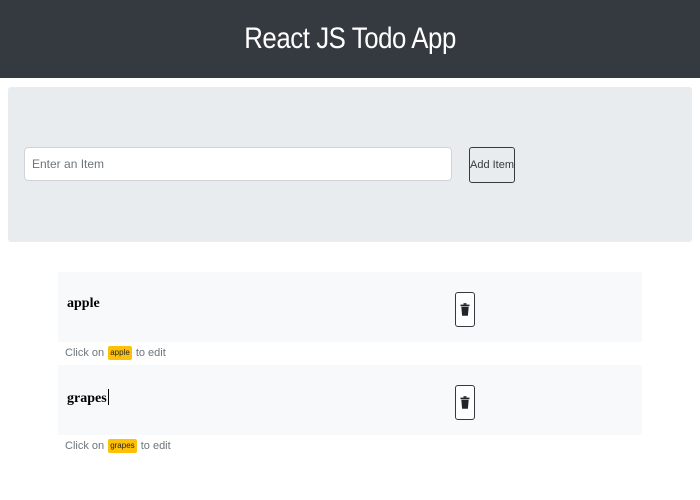  What do you see at coordinates (492, 165) in the screenshot?
I see `add-item-button: Add Item` at bounding box center [492, 165].